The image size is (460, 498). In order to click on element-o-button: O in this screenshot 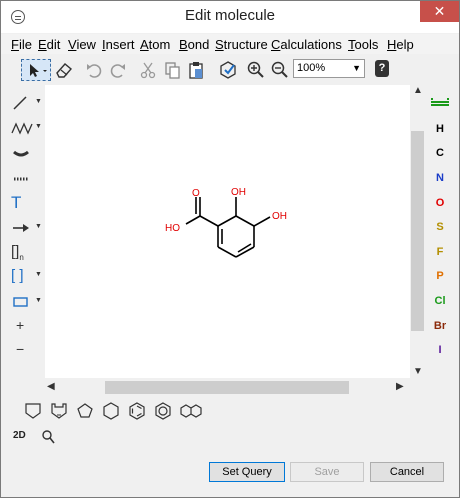, I will do `click(440, 203)`.